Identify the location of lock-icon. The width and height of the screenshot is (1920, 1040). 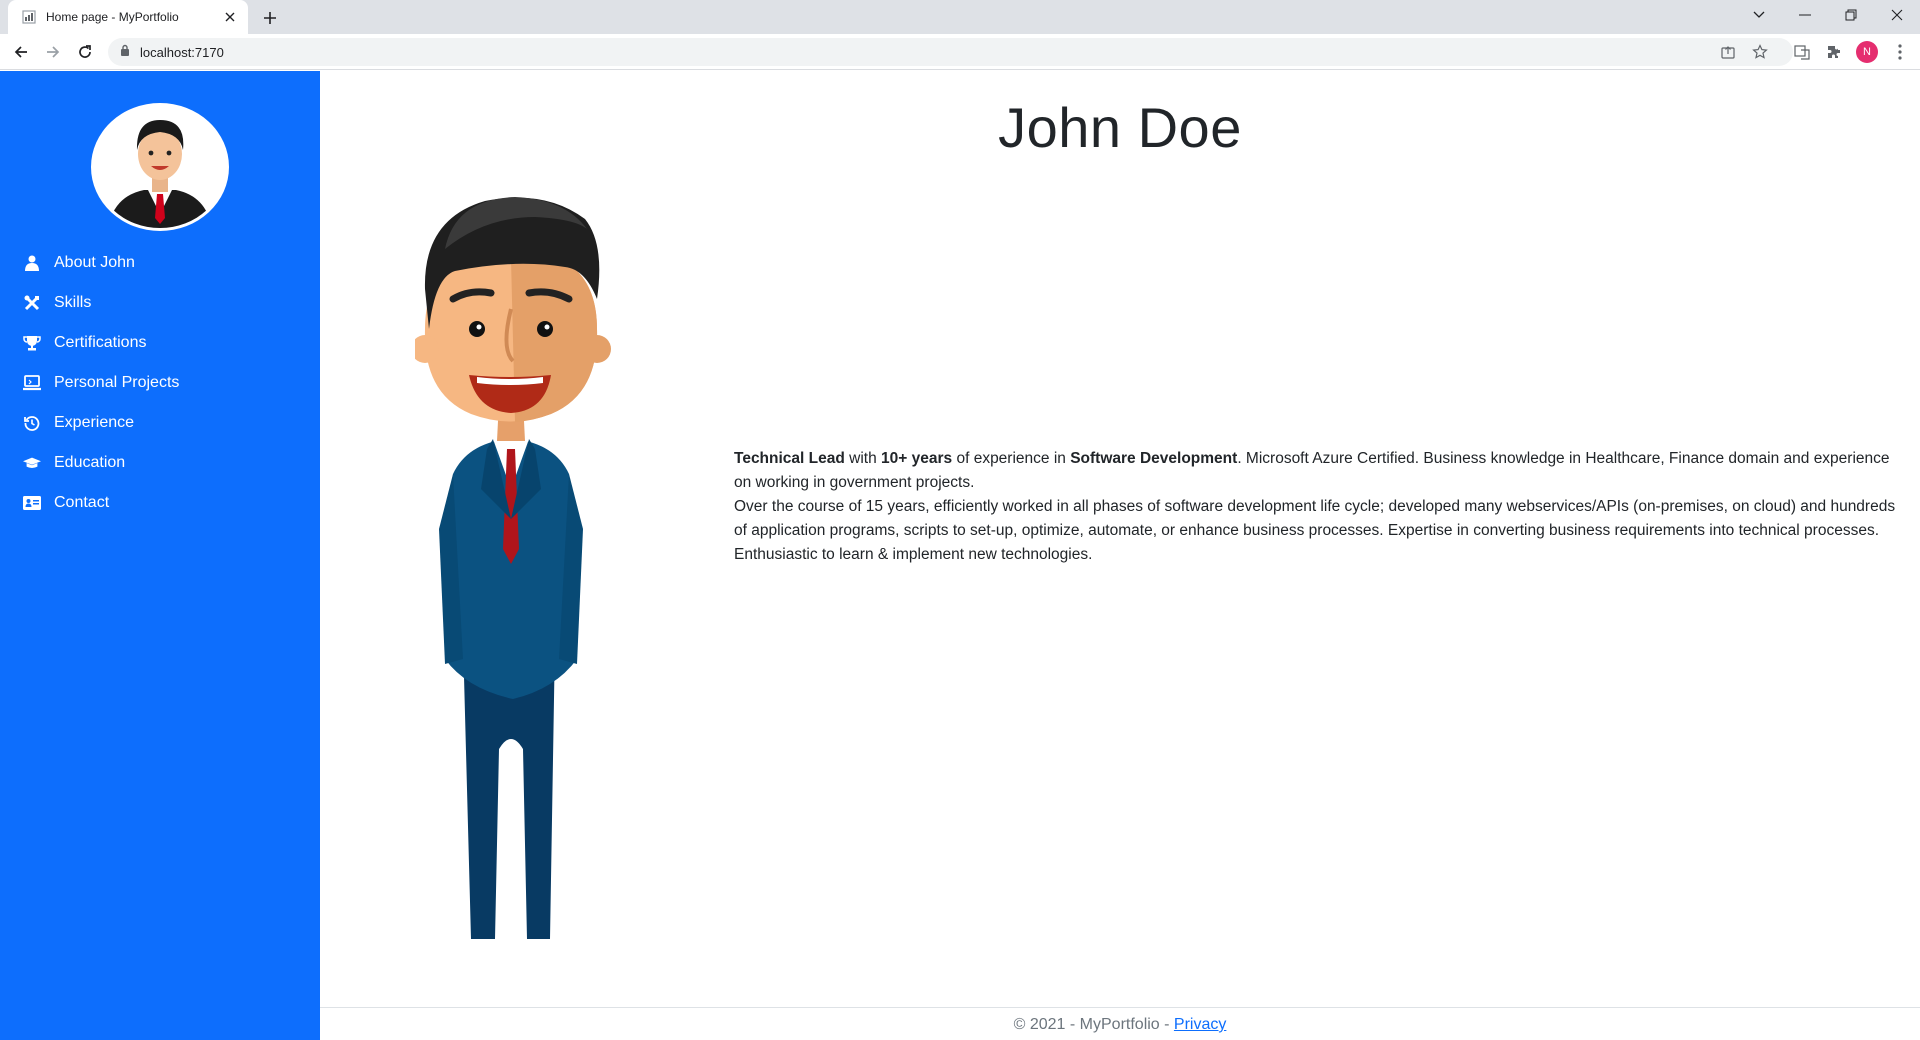
(125, 52).